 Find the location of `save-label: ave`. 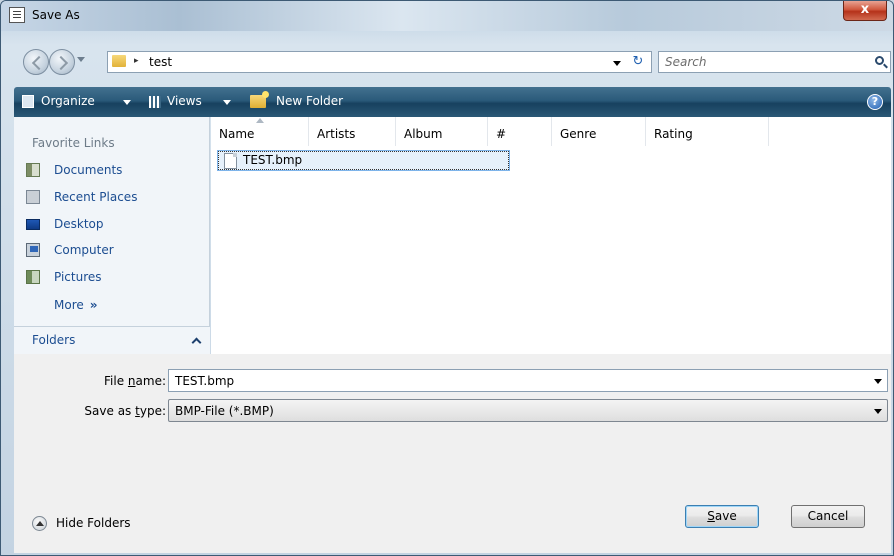

save-label: ave is located at coordinates (725, 516).